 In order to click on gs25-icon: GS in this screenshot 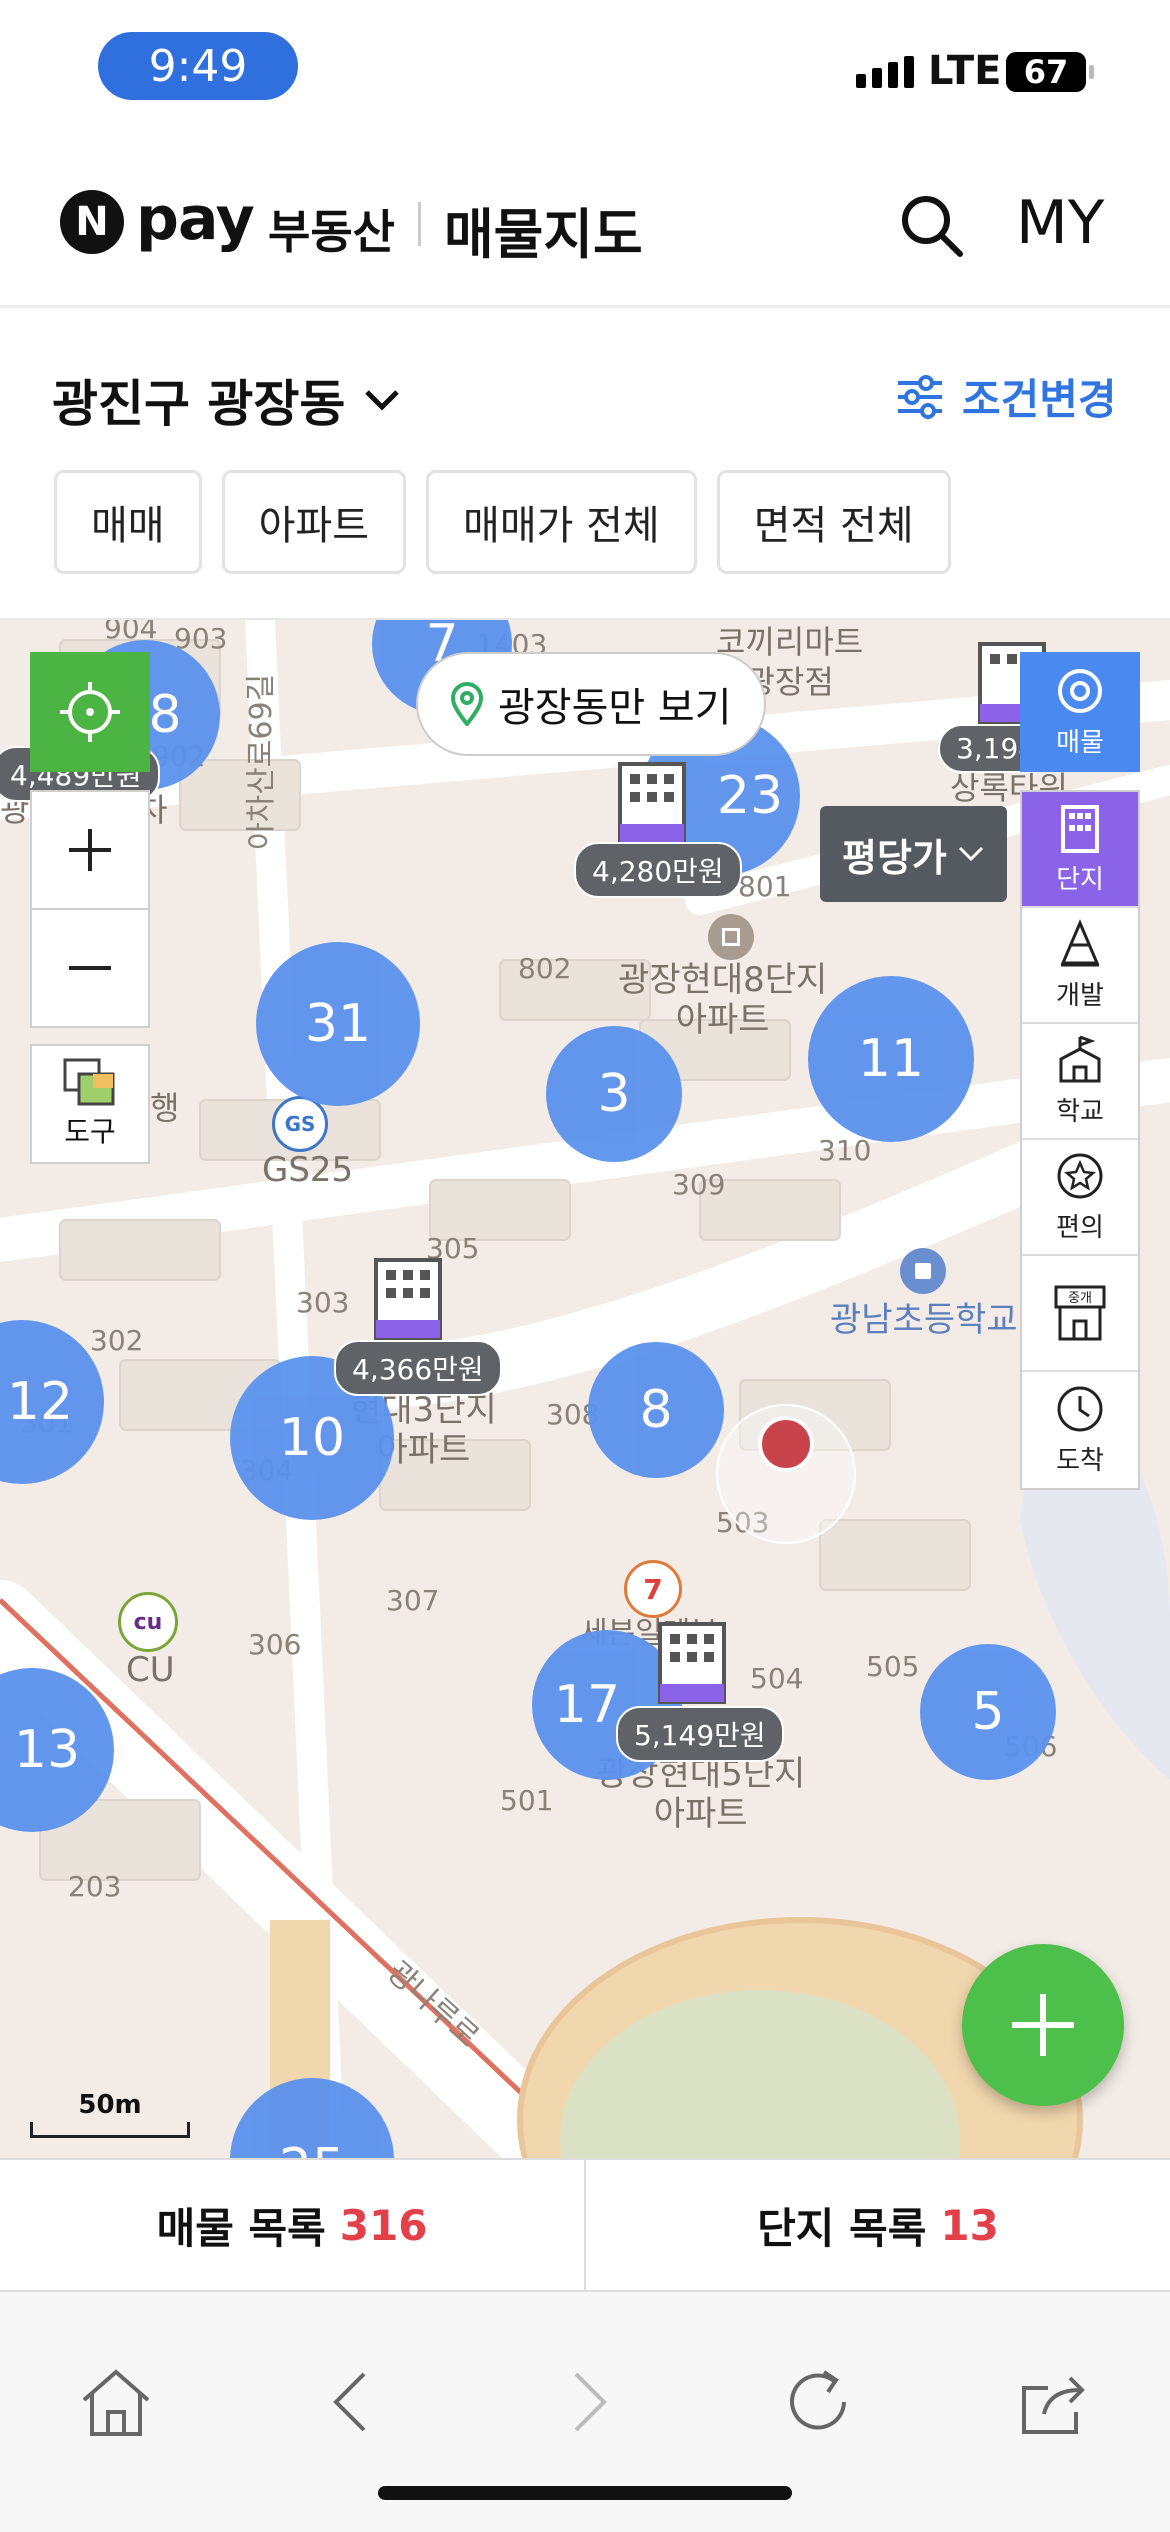, I will do `click(300, 1124)`.